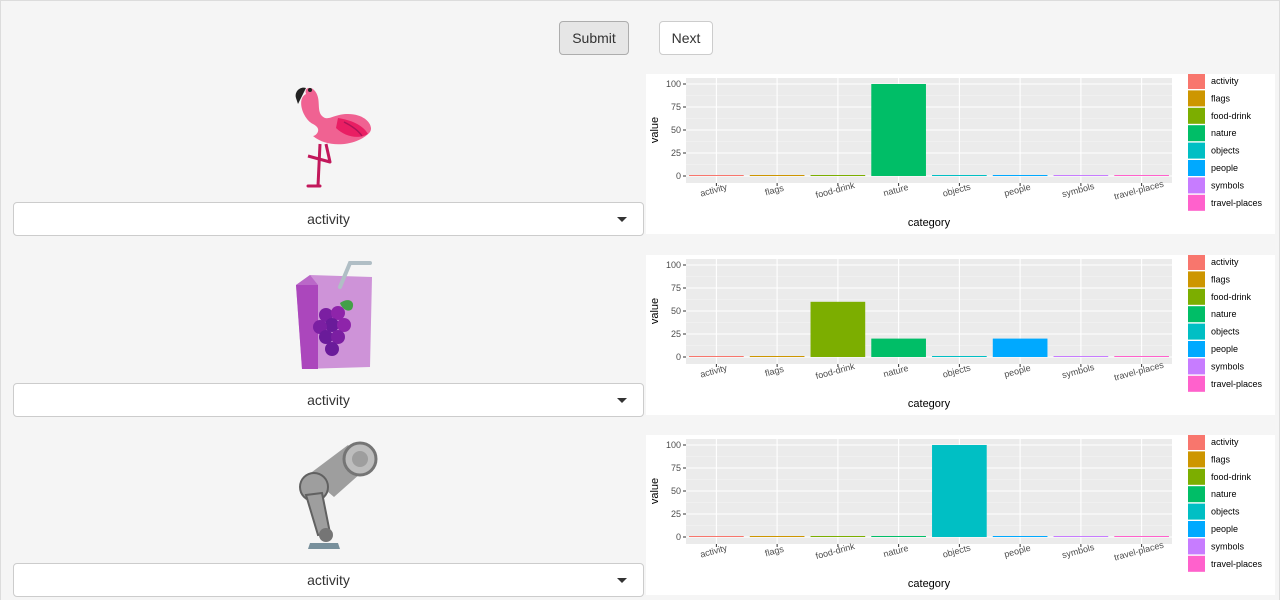 The width and height of the screenshot is (1280, 600). I want to click on submit-button: Submit, so click(594, 38).